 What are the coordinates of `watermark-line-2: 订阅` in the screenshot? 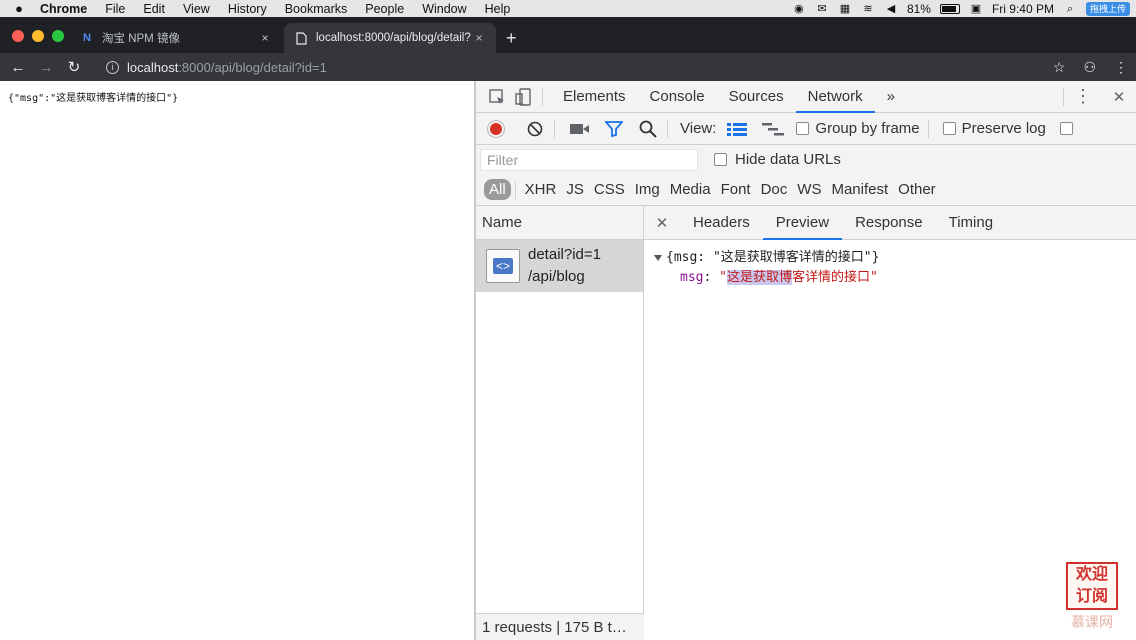 It's located at (1091, 596).